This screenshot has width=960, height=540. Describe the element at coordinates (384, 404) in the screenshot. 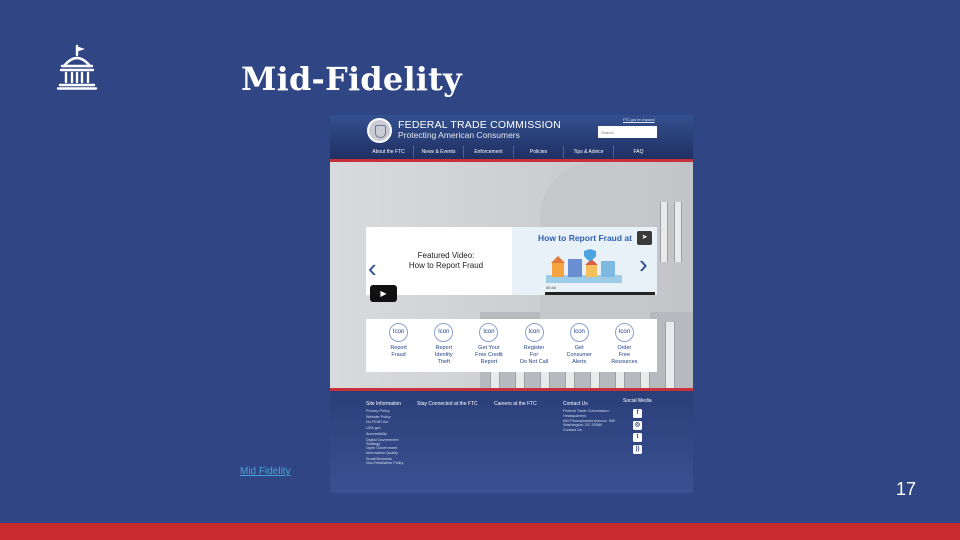

I see `footer-site-info-heading: Site Information` at that location.